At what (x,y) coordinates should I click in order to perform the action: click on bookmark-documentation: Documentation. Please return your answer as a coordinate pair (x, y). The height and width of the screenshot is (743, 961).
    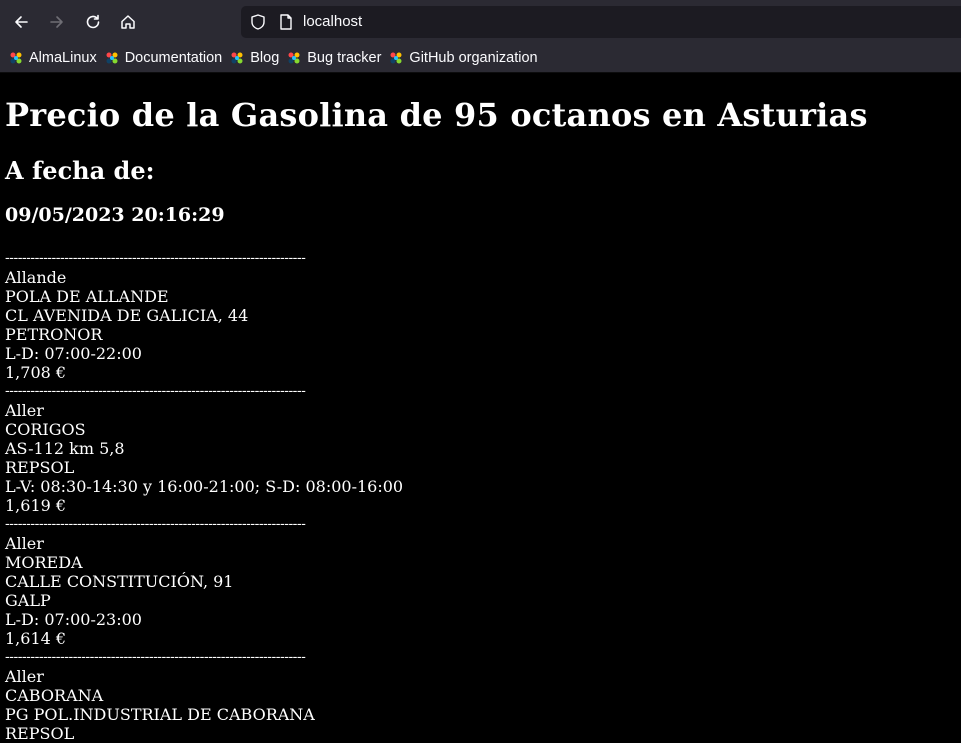
    Looking at the image, I should click on (163, 58).